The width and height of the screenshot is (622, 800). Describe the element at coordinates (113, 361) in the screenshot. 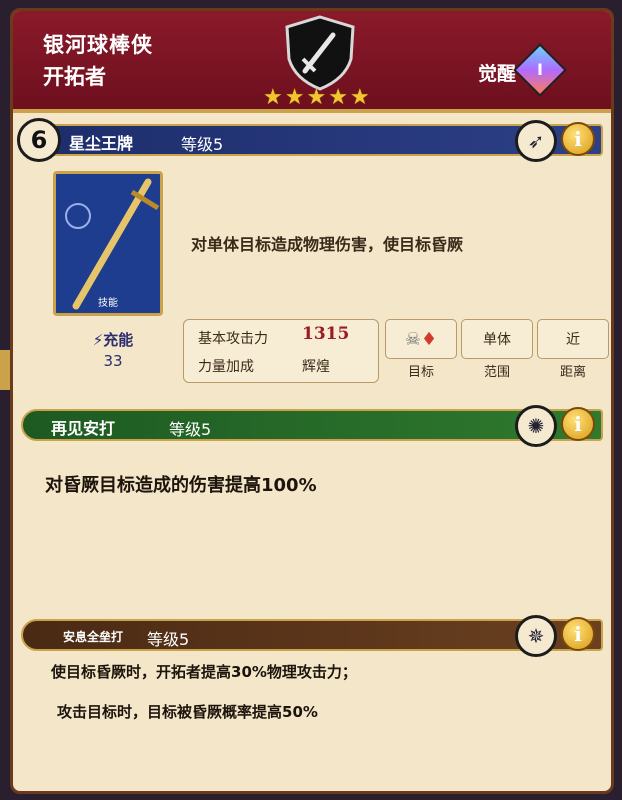

I see `charge-value: 33` at that location.